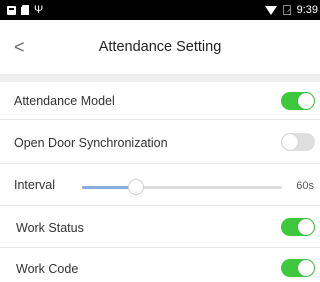 This screenshot has width=320, height=282. I want to click on status-right-icons: 9:39, so click(291, 10).